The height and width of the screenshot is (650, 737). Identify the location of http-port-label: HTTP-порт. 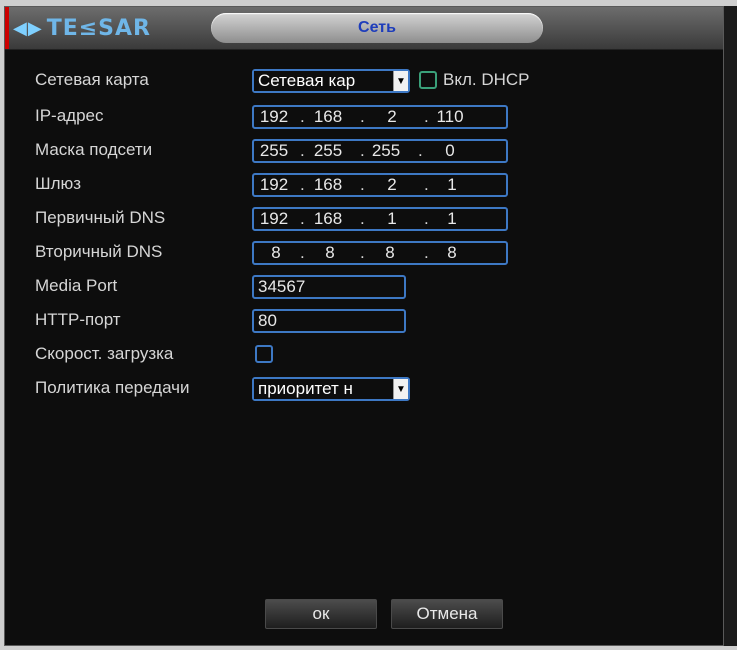
(78, 319).